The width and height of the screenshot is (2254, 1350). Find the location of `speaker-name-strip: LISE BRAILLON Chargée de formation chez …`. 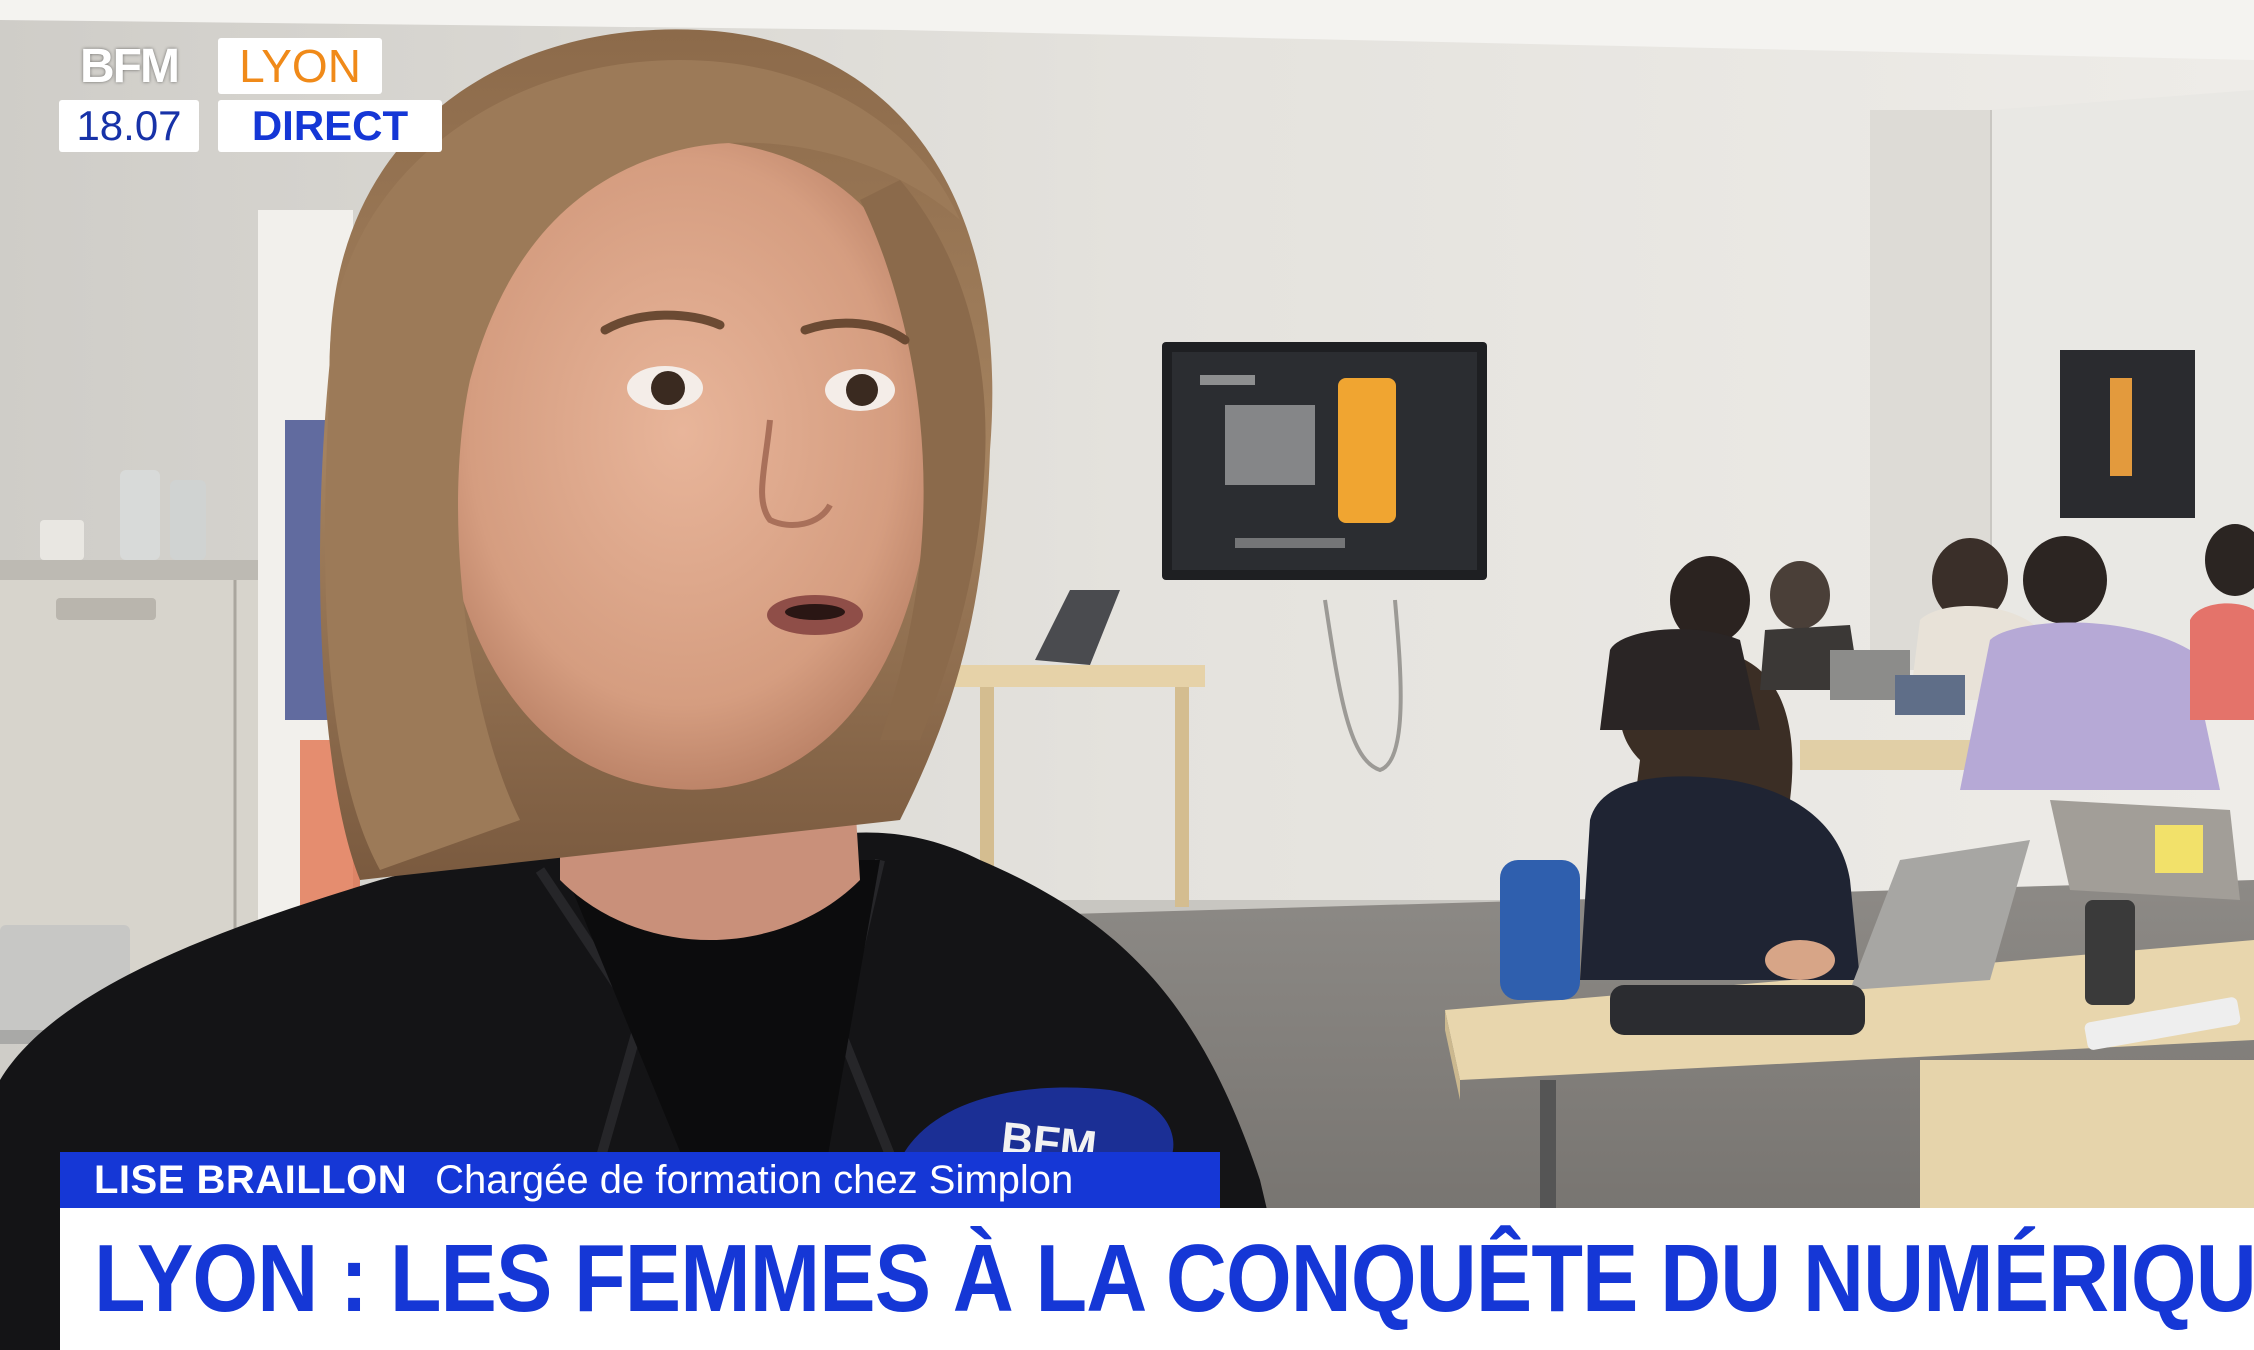

speaker-name-strip: LISE BRAILLON Chargée de formation chez … is located at coordinates (640, 1180).